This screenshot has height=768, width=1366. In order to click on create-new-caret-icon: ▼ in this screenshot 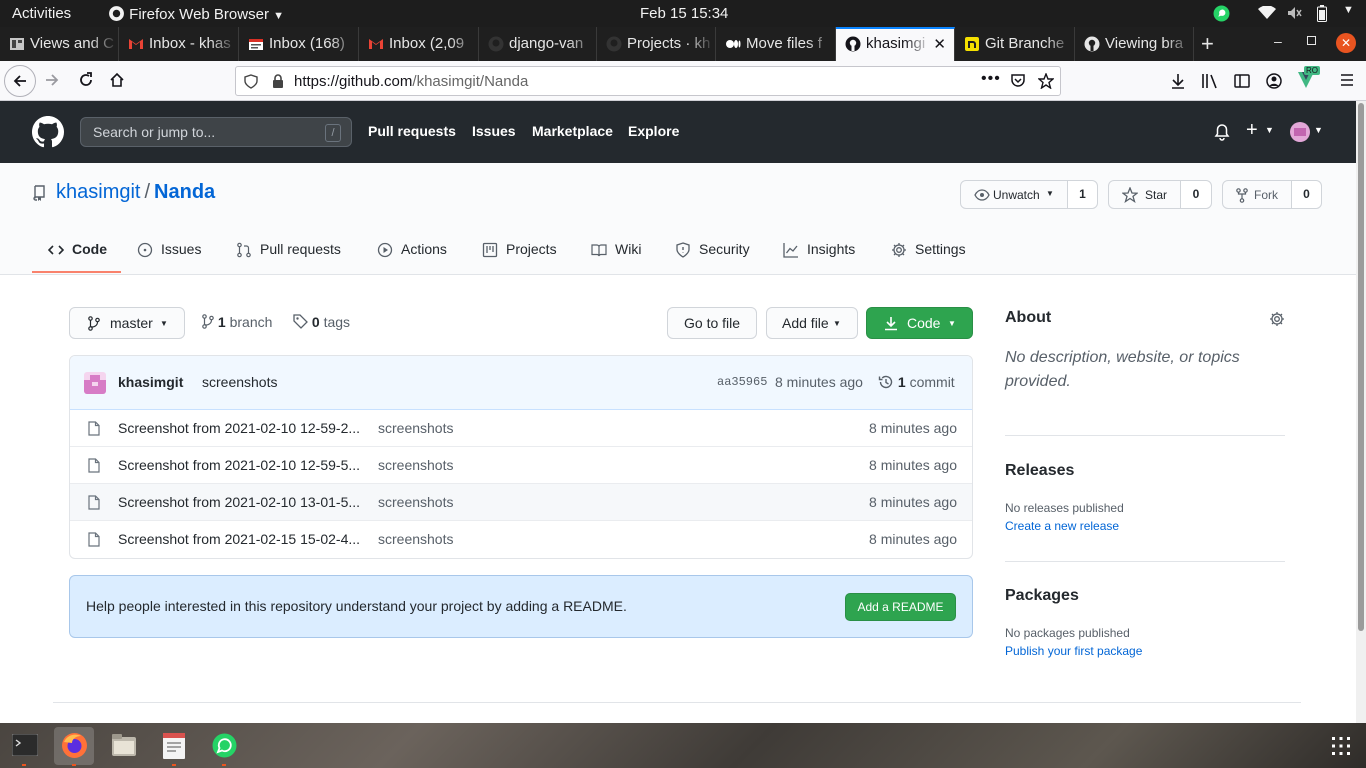, I will do `click(1269, 130)`.